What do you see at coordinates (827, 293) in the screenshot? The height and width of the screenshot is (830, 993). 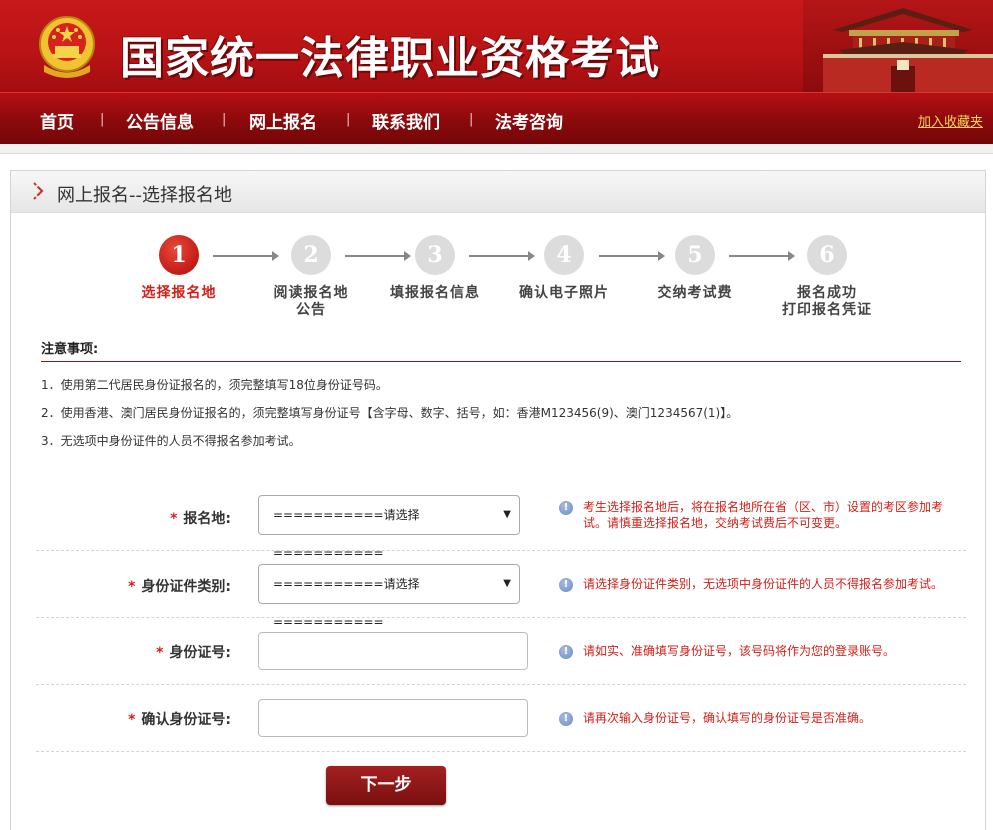 I see `step-label: 报名成功` at bounding box center [827, 293].